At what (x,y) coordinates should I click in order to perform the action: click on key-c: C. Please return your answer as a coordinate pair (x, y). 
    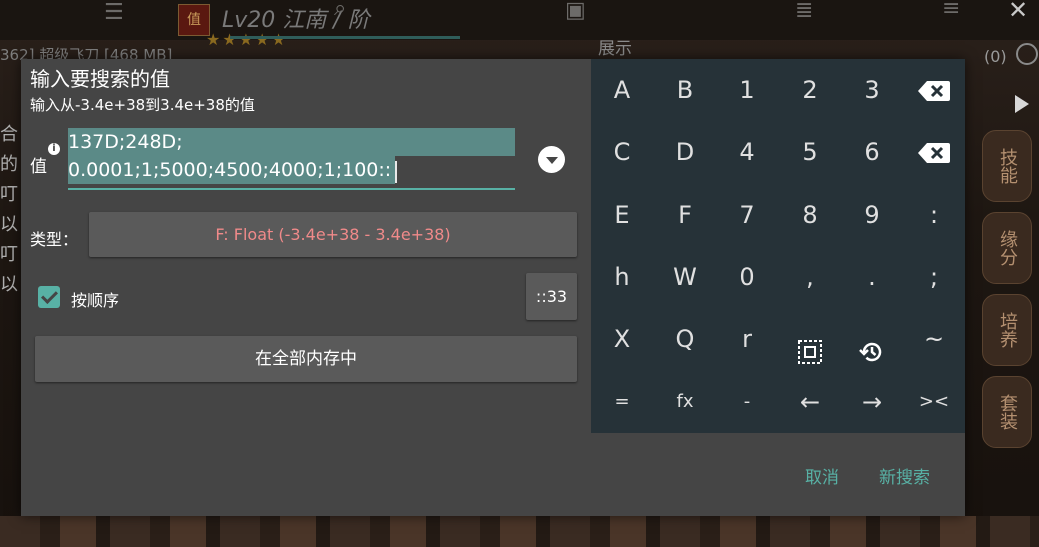
    Looking at the image, I should click on (622, 152).